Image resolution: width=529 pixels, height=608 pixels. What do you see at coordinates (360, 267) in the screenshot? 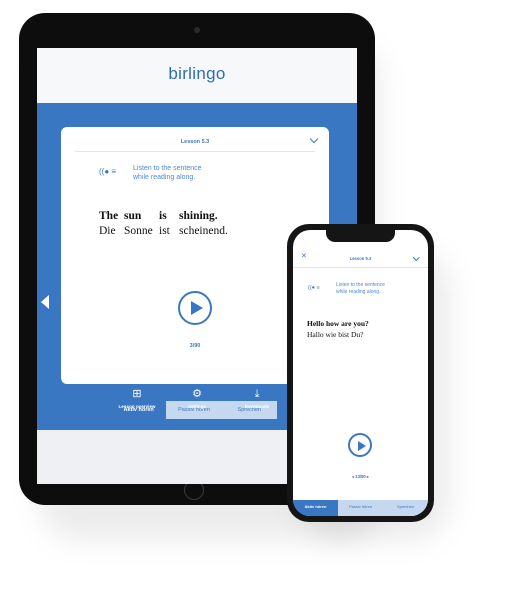
I see `header-divider` at bounding box center [360, 267].